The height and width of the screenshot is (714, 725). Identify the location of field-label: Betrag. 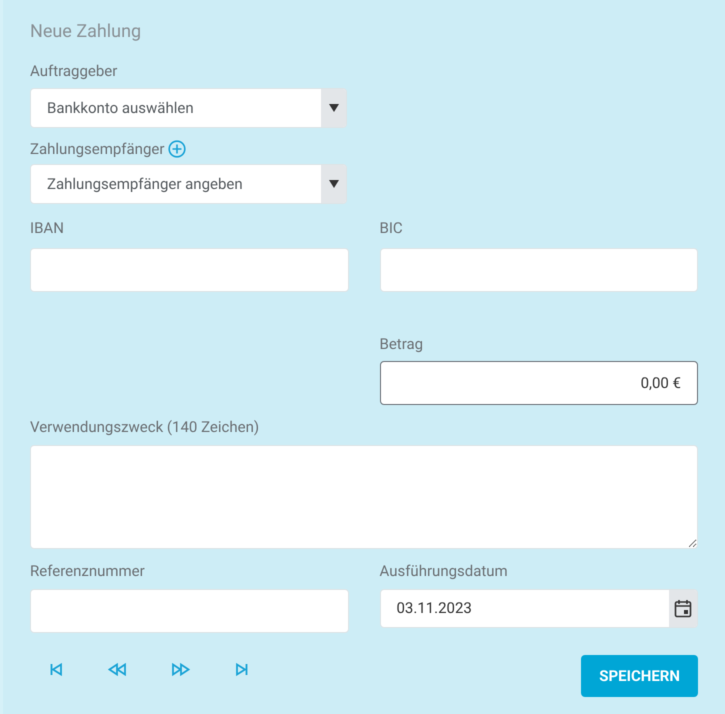
(402, 344).